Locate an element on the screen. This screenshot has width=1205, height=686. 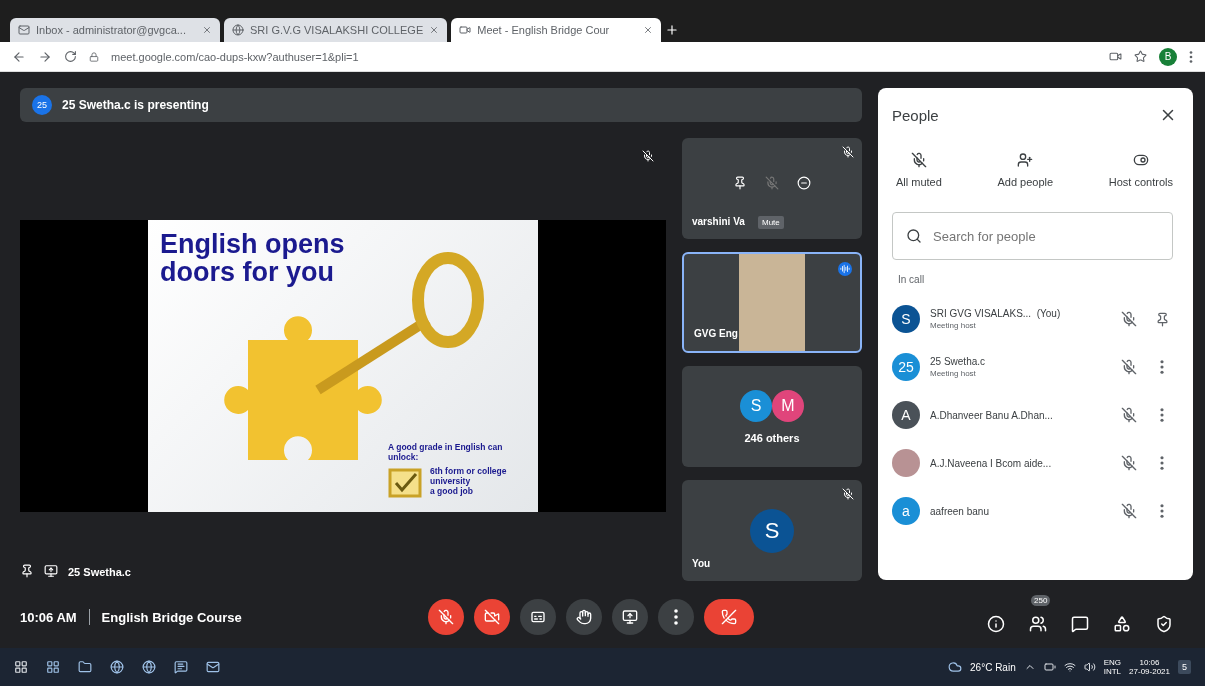
others-count: 246 others is located at coordinates (772, 437).